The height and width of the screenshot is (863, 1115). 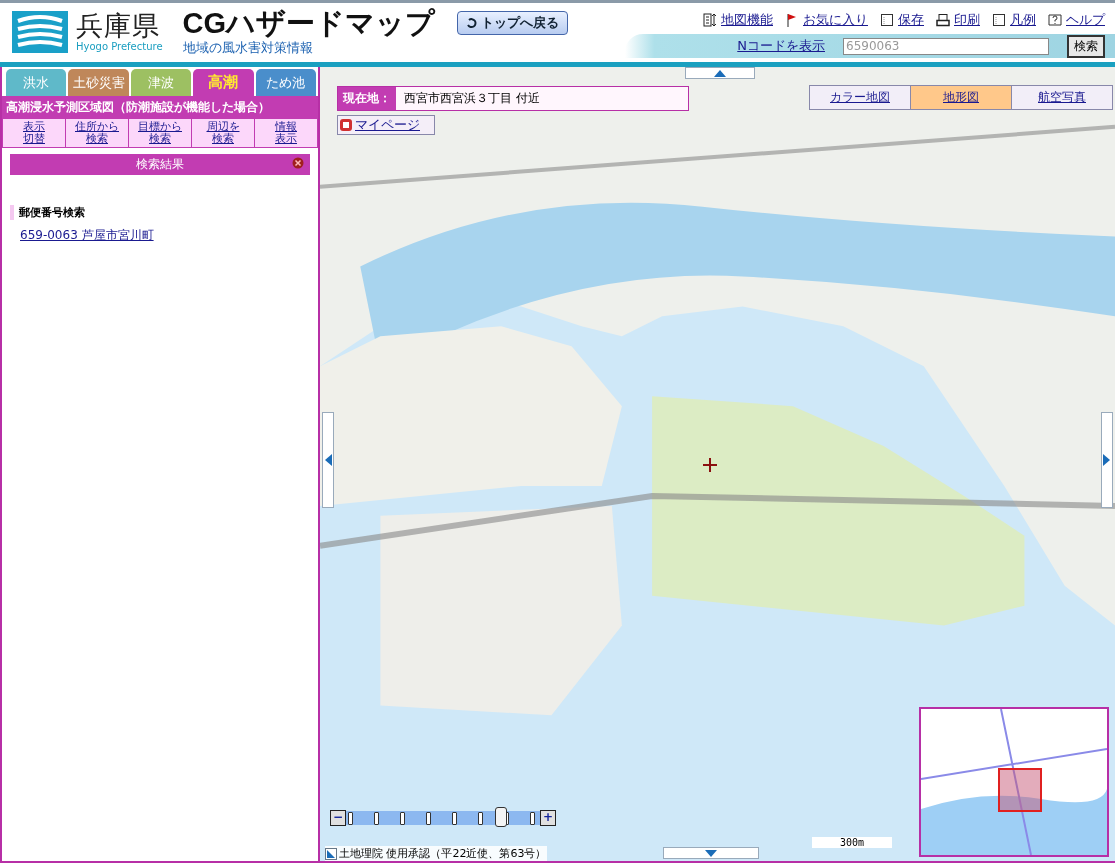 What do you see at coordinates (501, 817) in the screenshot?
I see `zoom-slider-thumb` at bounding box center [501, 817].